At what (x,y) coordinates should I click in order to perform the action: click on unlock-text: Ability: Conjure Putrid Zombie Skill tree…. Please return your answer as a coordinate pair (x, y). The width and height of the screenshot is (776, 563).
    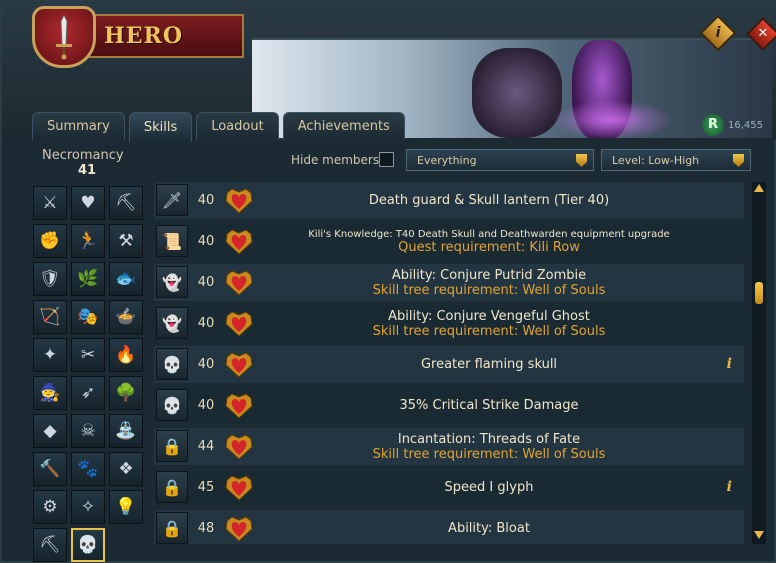
    Looking at the image, I should click on (489, 282).